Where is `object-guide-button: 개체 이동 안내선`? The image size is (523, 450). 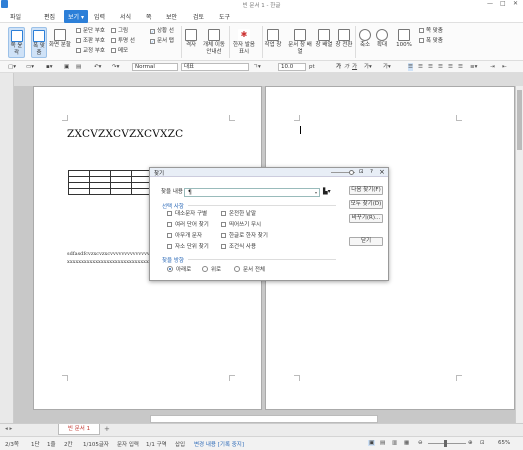
object-guide-button: 개체 이동 안내선 is located at coordinates (214, 42).